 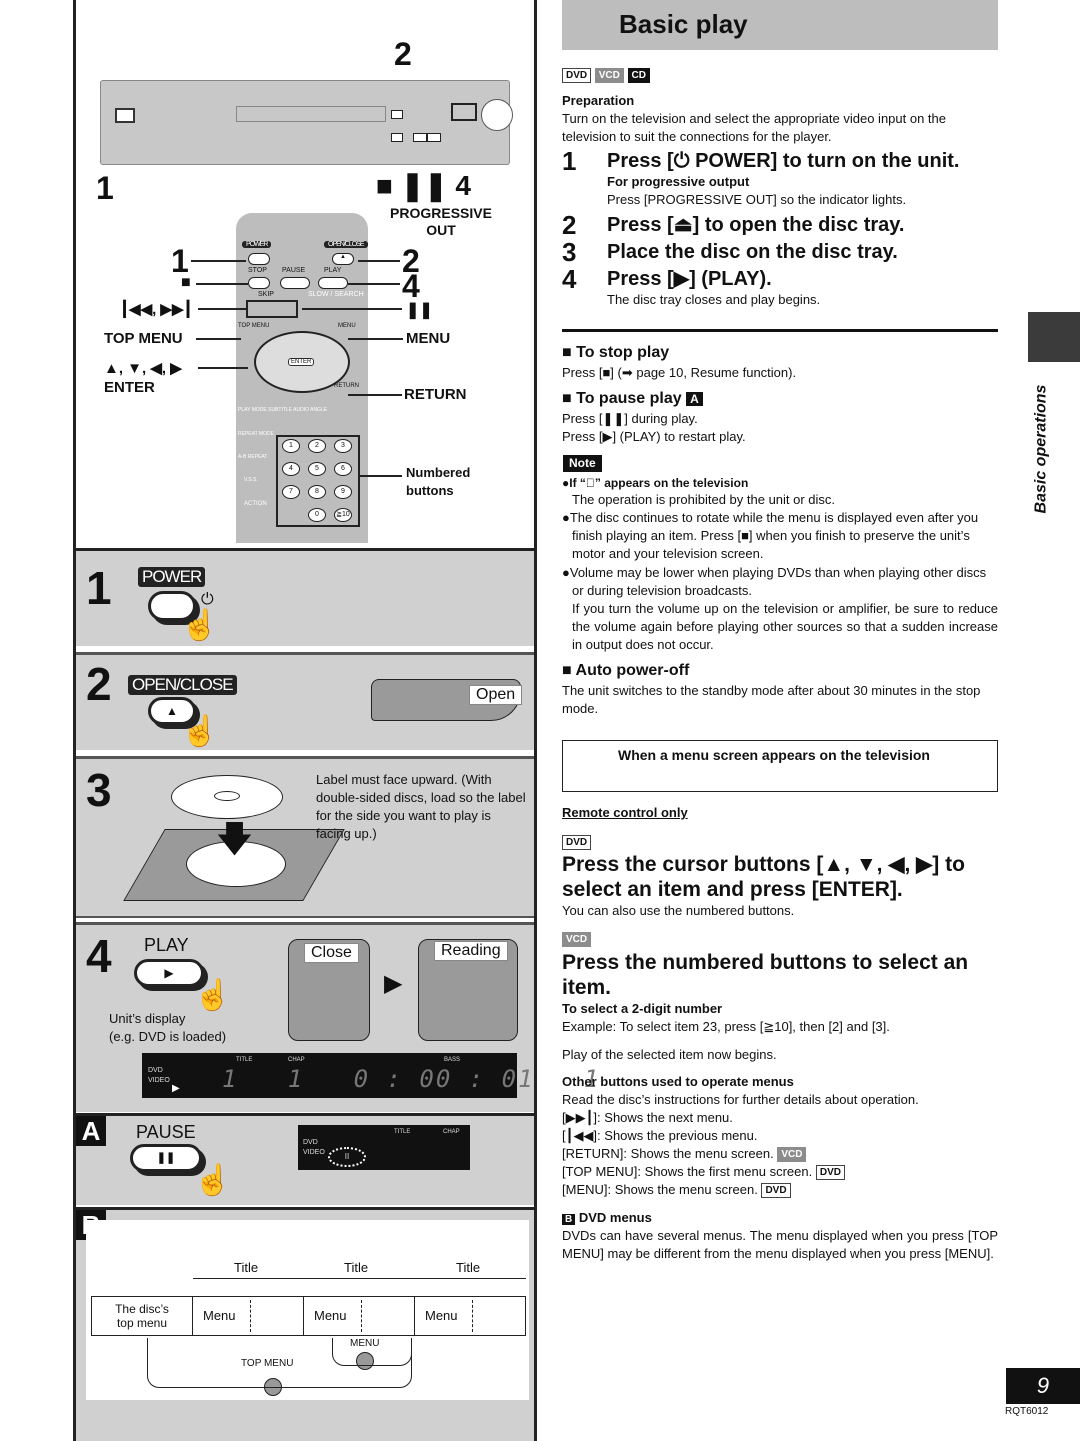 What do you see at coordinates (780, 75) in the screenshot?
I see `disc-tags: DVD VCD CD` at bounding box center [780, 75].